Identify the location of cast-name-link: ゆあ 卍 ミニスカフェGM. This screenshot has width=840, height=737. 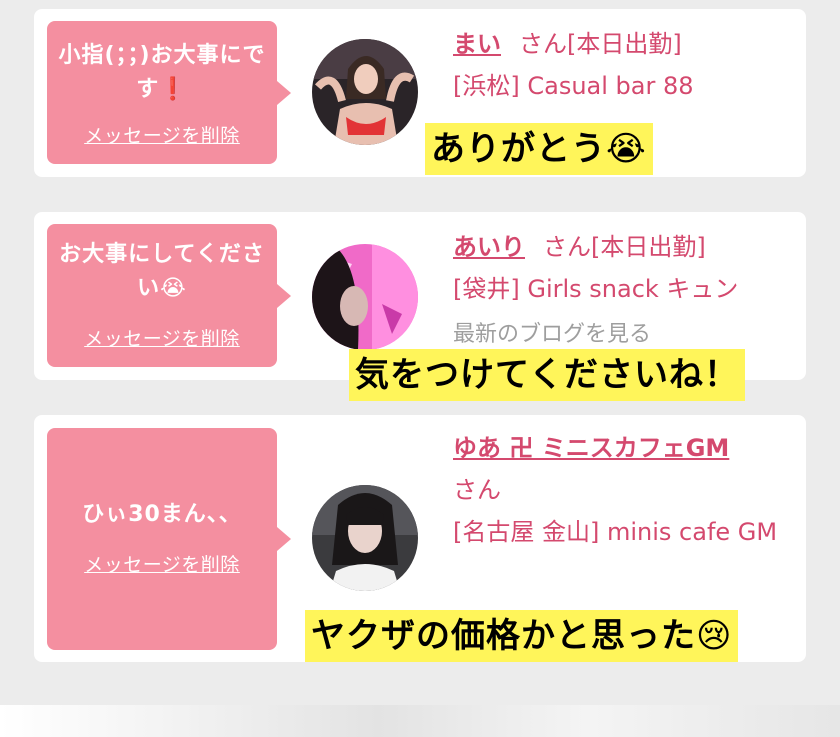
(591, 448).